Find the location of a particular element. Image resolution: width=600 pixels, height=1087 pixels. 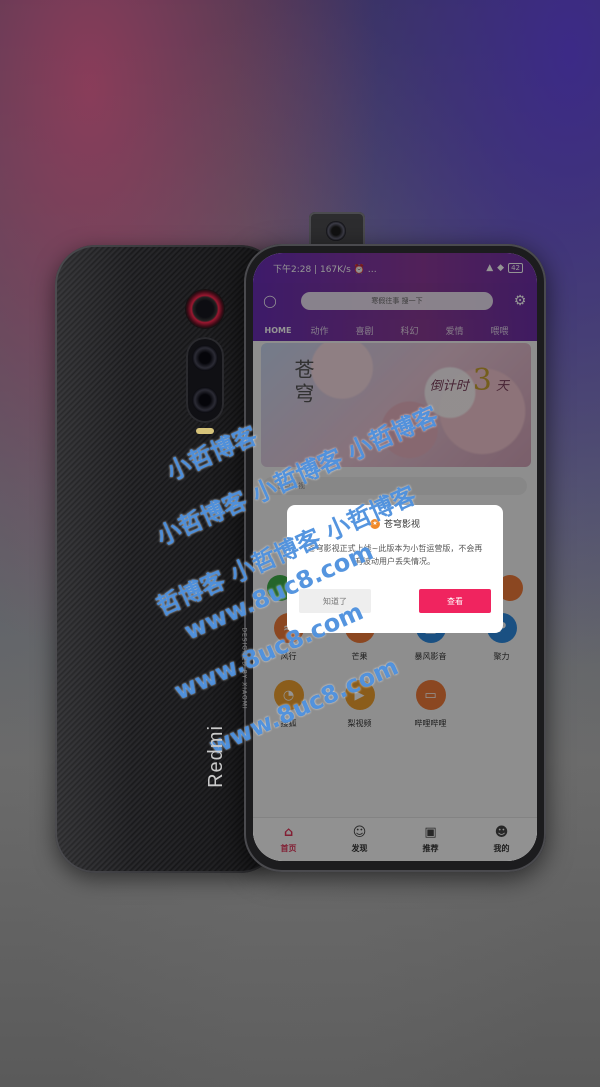

dialog-title: 苍穹影视 is located at coordinates (401, 525).